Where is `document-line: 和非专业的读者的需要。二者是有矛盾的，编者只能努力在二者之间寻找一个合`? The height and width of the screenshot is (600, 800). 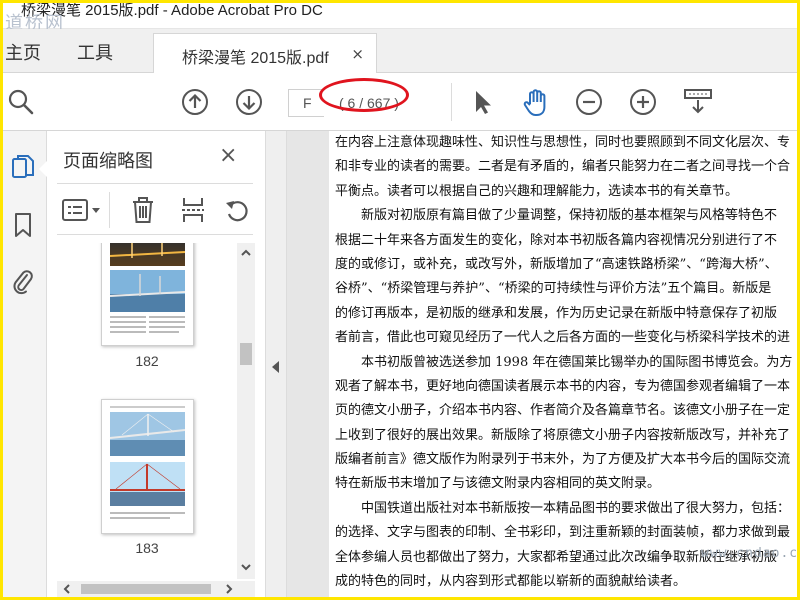 document-line: 和非专业的读者的需要。二者是有矛盾的，编者只能努力在二者之间寻找一个合 is located at coordinates (563, 167).